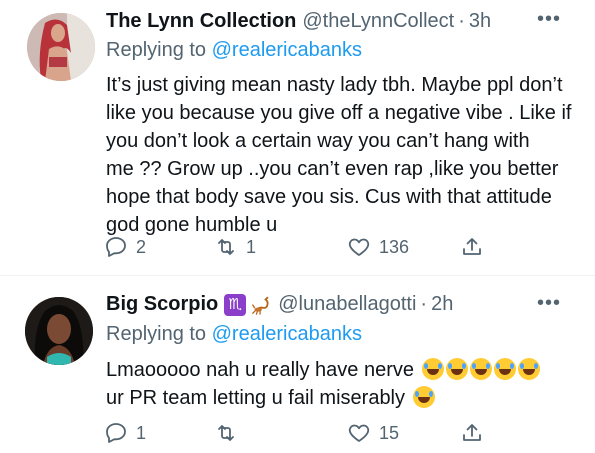 The image size is (595, 453). Describe the element at coordinates (378, 21) in the screenshot. I see `user-handle: @theLynnCollect` at that location.